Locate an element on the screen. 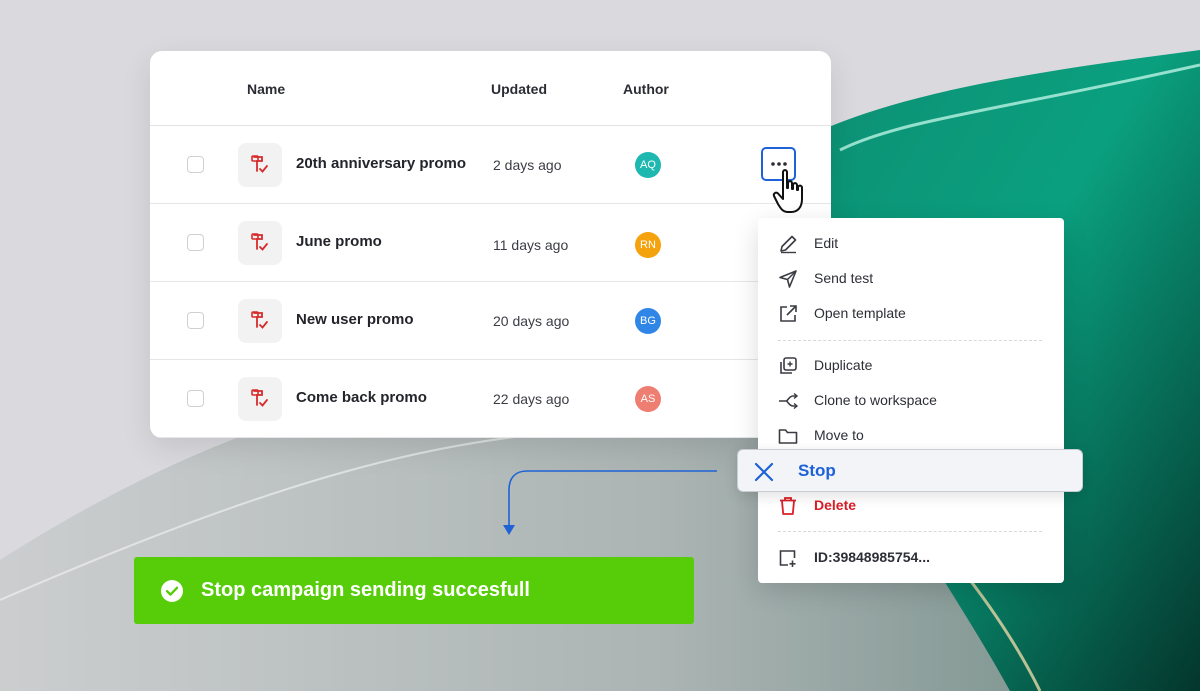  table-header: Name Updated Author is located at coordinates (490, 88).